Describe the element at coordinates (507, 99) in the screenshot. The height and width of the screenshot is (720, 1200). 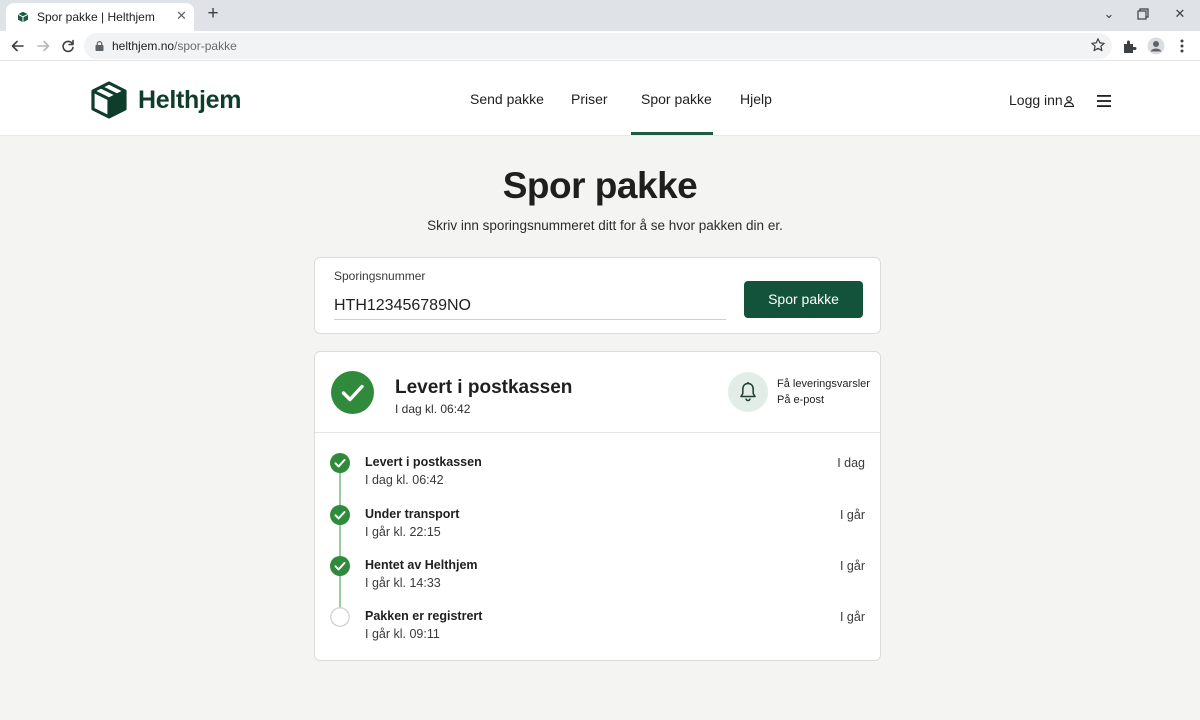
I see `nav-send-pakke: Send pakke` at that location.